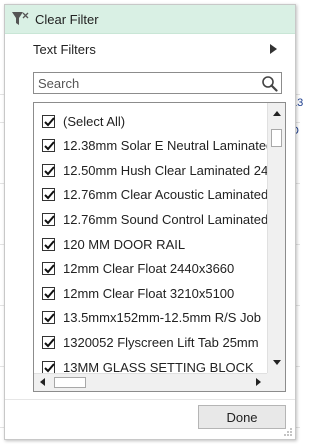 The image size is (320, 444). I want to click on filter-list-item-label: 12.50mm Hush Clear Laminated 2440, so click(165, 170).